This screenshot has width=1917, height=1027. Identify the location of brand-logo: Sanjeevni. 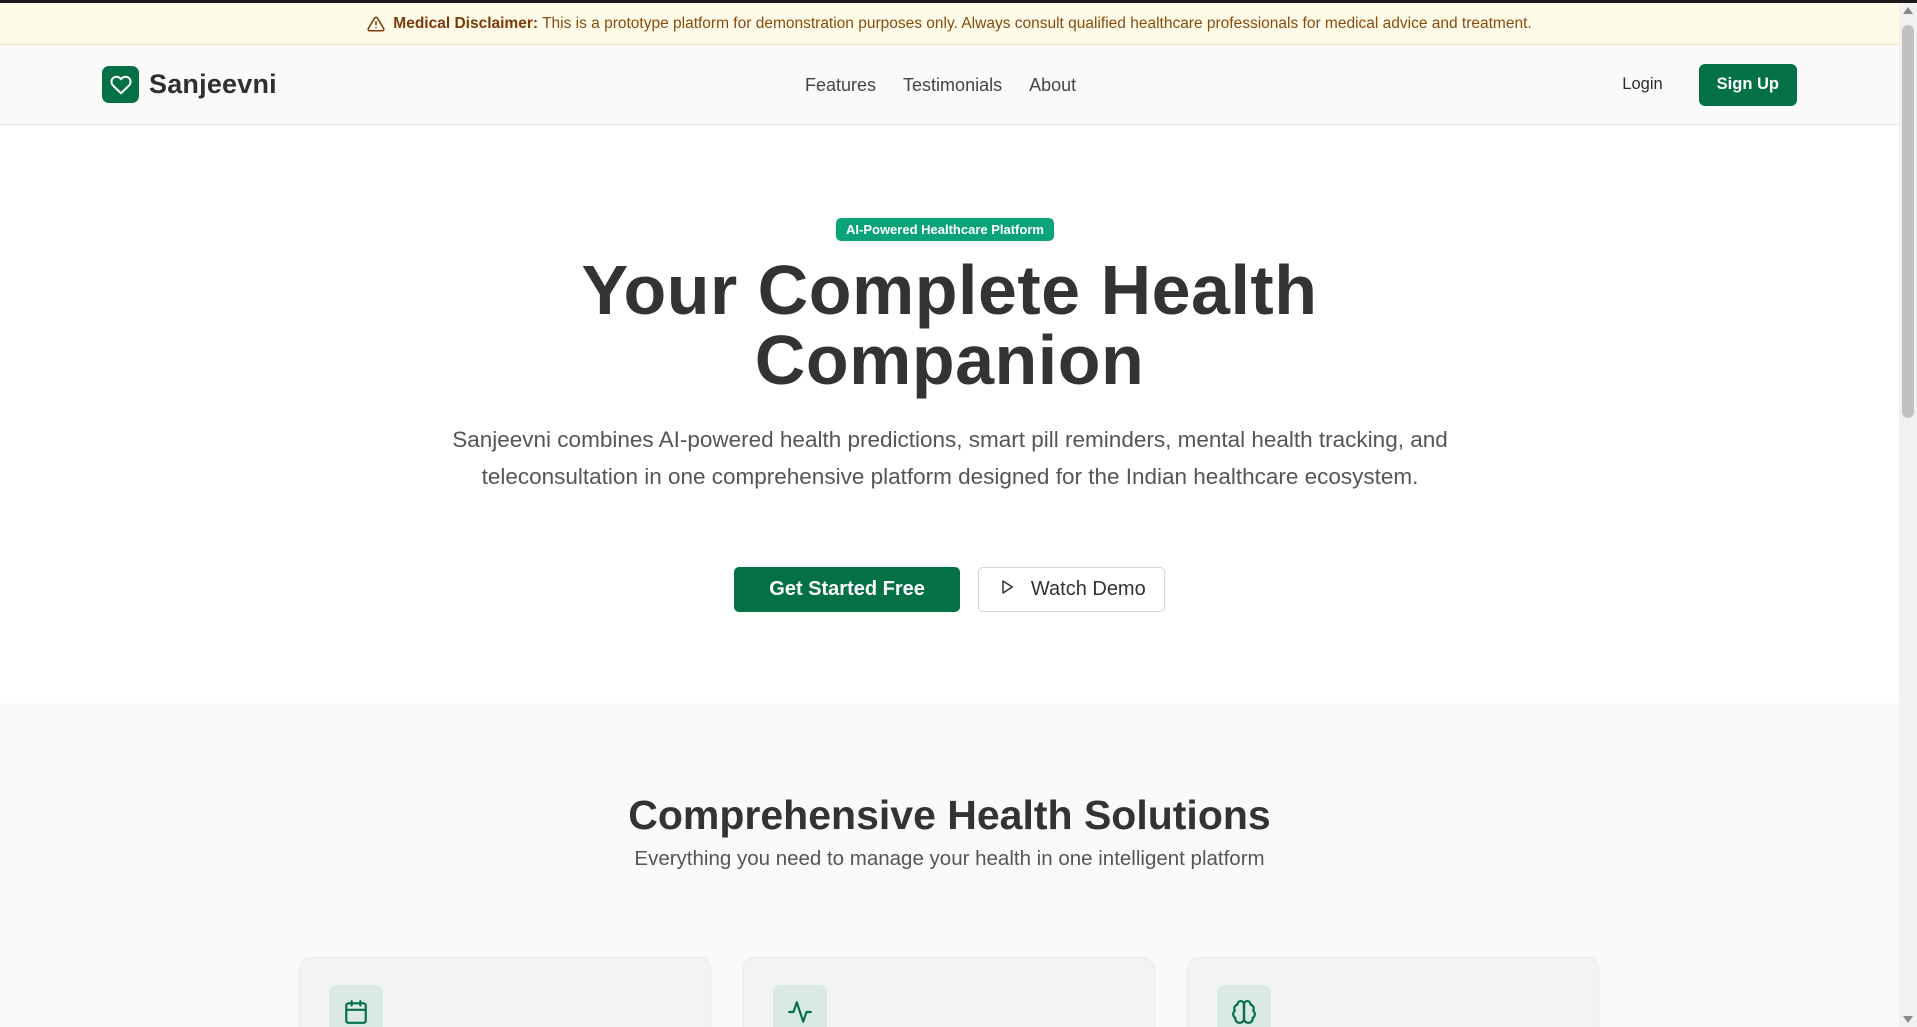
(189, 84).